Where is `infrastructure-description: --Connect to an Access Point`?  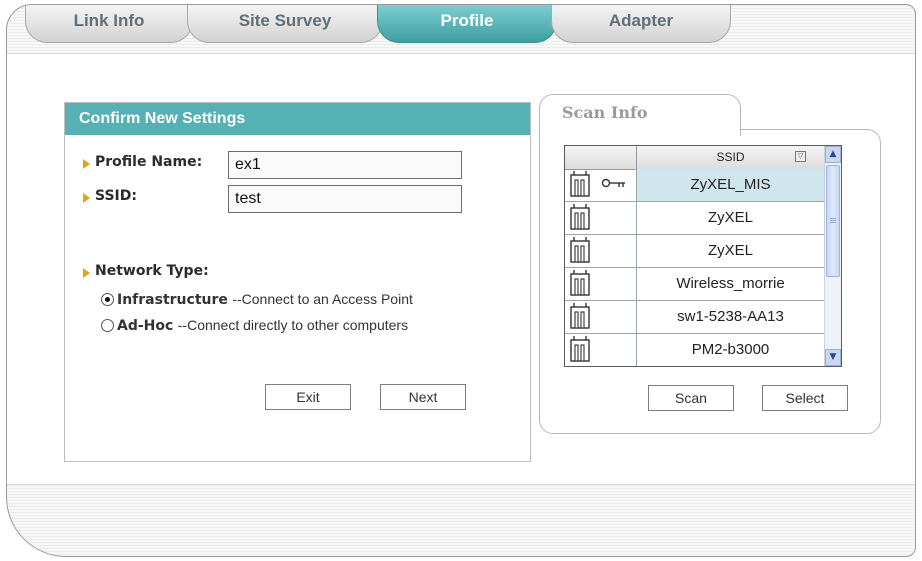
infrastructure-description: --Connect to an Access Point is located at coordinates (322, 299).